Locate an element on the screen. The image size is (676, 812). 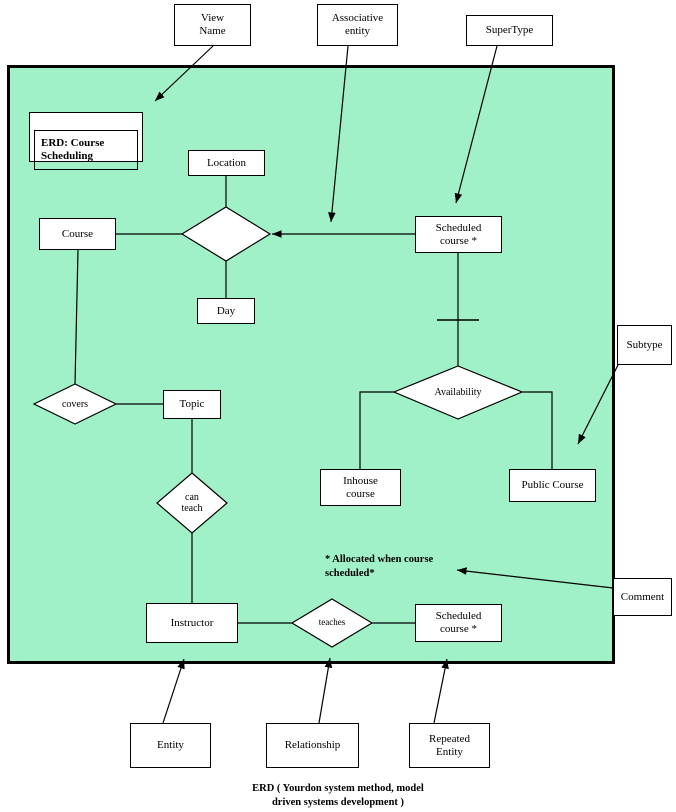
entity-day: Day is located at coordinates (226, 311).